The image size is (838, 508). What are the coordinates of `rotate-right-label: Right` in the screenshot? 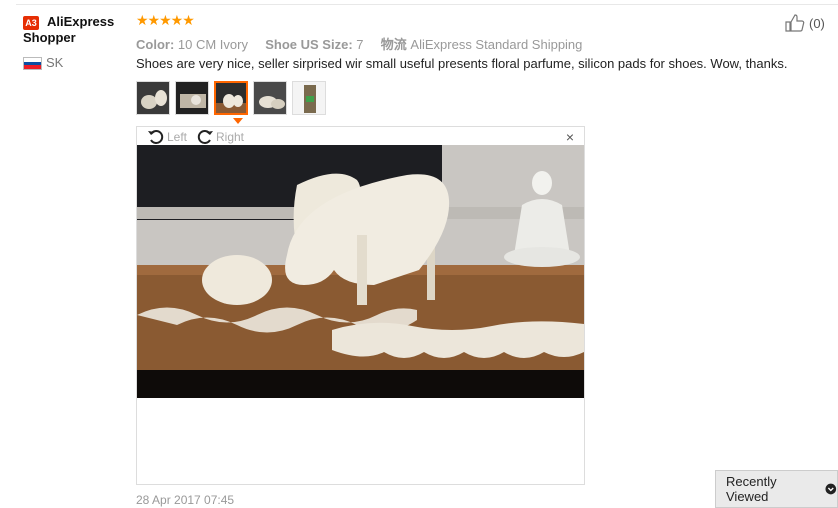 It's located at (230, 137).